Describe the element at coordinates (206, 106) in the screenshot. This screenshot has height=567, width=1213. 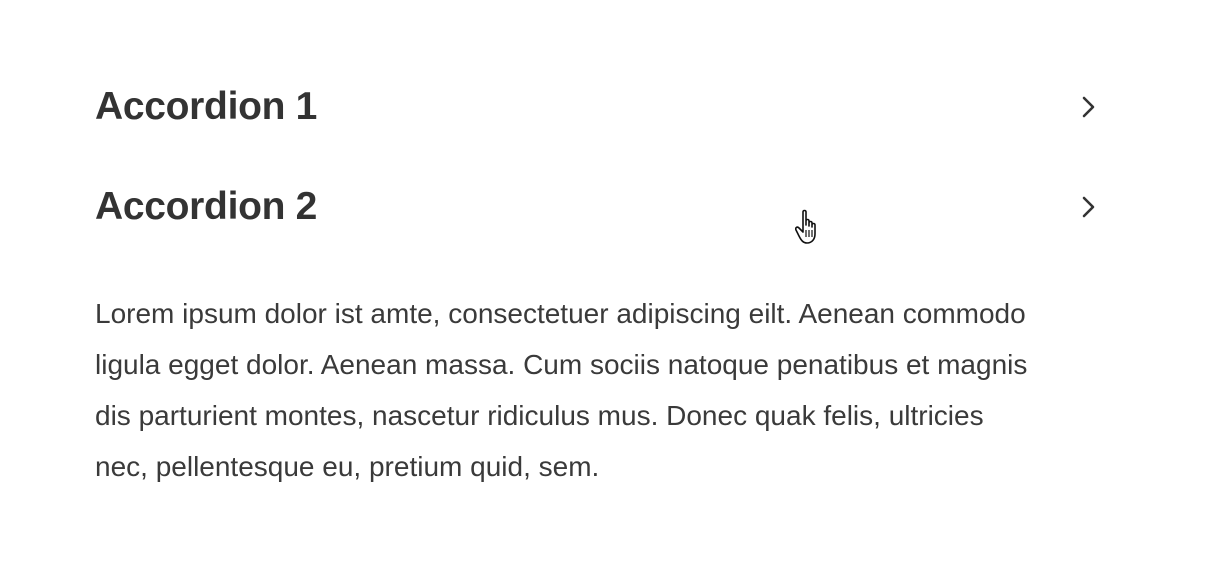
I see `accordion-1-title: Accordion 1` at that location.